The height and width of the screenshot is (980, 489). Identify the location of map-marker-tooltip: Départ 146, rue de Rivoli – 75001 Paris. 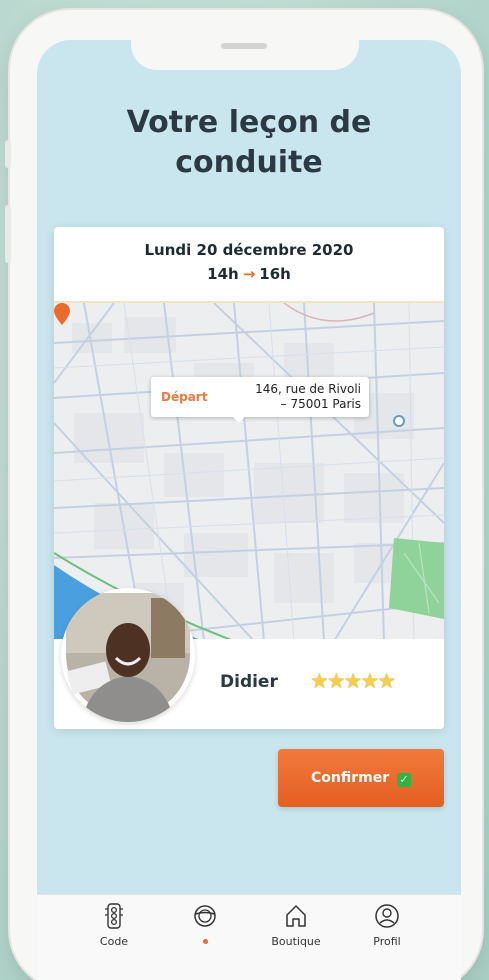
(260, 400).